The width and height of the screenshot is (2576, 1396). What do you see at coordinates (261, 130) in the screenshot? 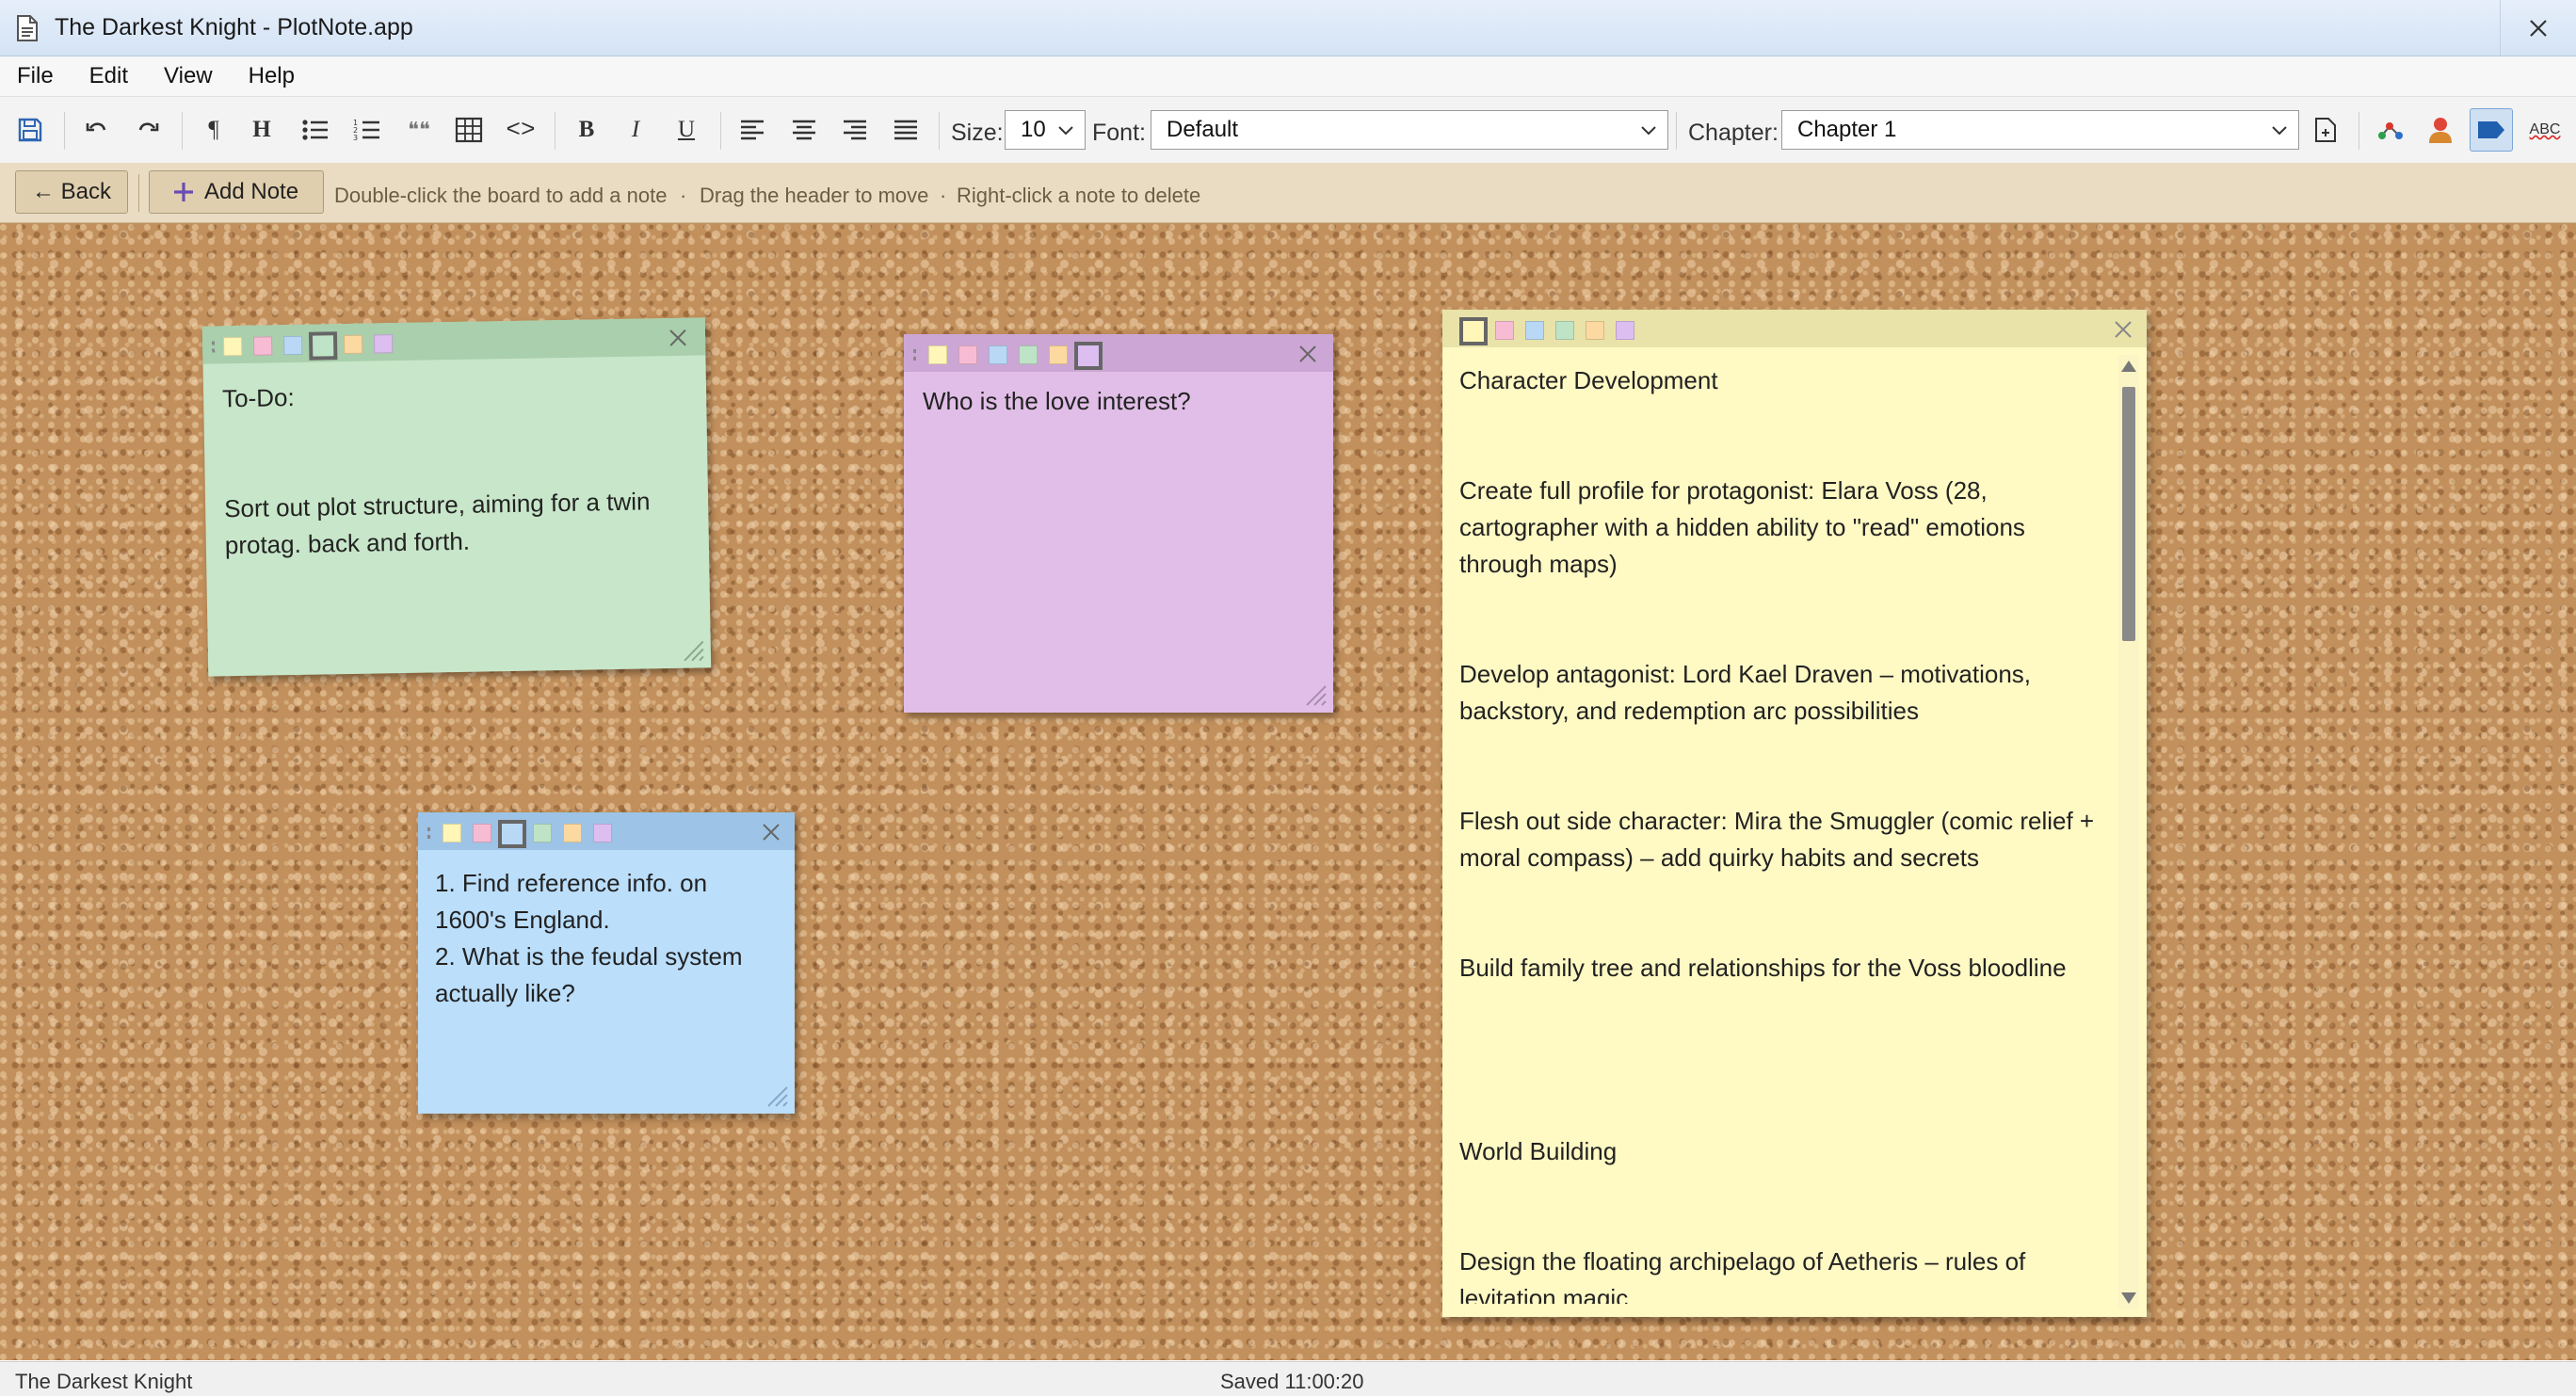
I see `heading-button: H` at bounding box center [261, 130].